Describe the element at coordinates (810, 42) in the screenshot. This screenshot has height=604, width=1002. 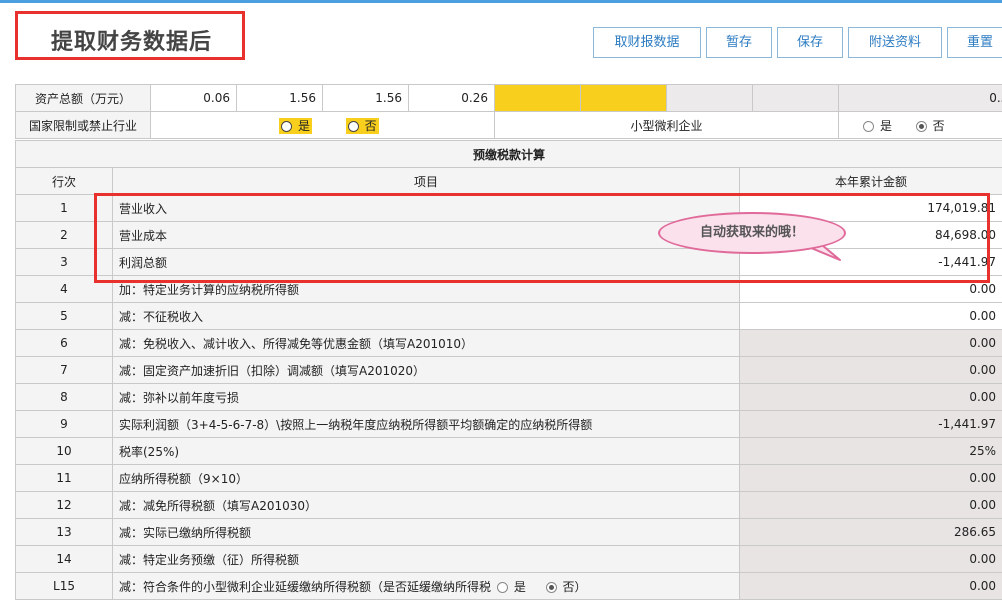
I see `save-button: 保存` at that location.